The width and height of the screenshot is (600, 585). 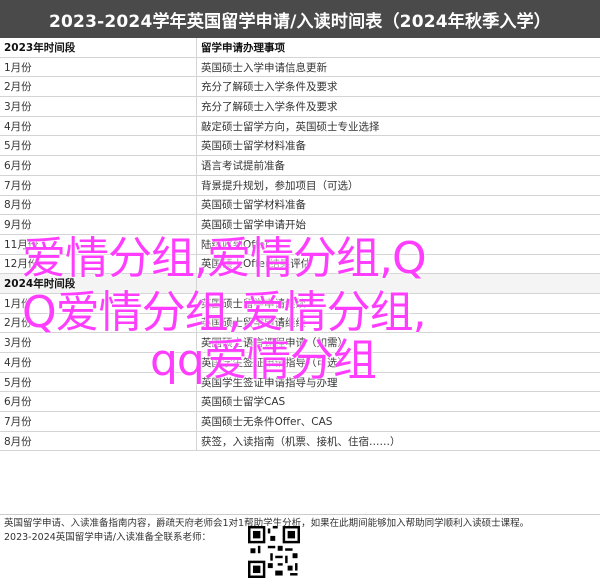 I want to click on table-row: 6月份英国硕士留学CAS, so click(x=300, y=402).